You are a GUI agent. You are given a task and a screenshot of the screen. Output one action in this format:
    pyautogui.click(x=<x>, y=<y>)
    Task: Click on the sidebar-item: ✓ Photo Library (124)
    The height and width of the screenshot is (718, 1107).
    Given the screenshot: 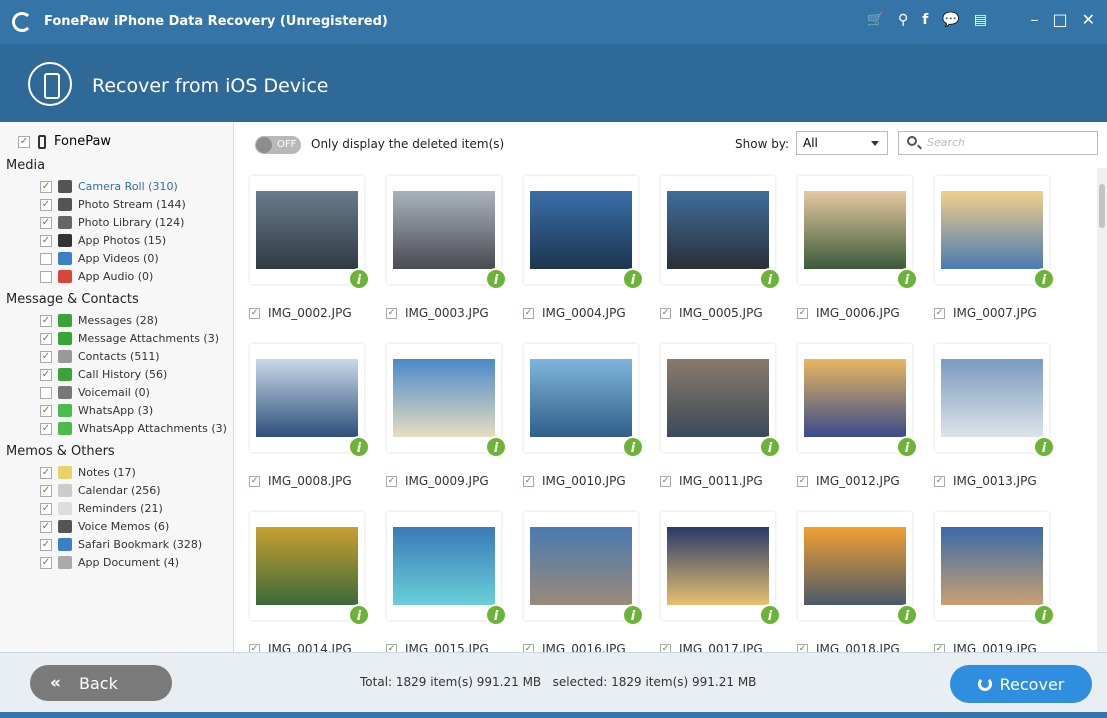 What is the action you would take?
    pyautogui.click(x=112, y=222)
    